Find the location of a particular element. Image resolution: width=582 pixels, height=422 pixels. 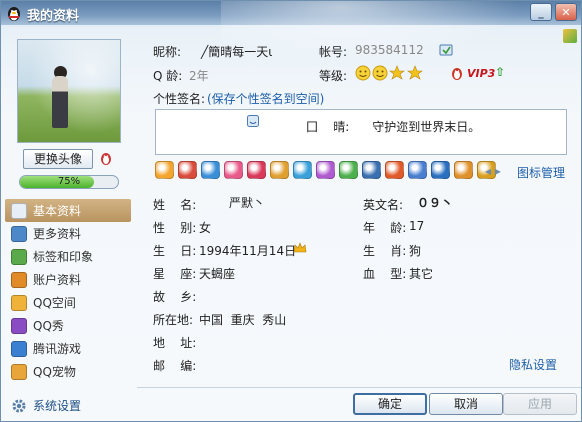

close-icon: ✕ is located at coordinates (566, 12).